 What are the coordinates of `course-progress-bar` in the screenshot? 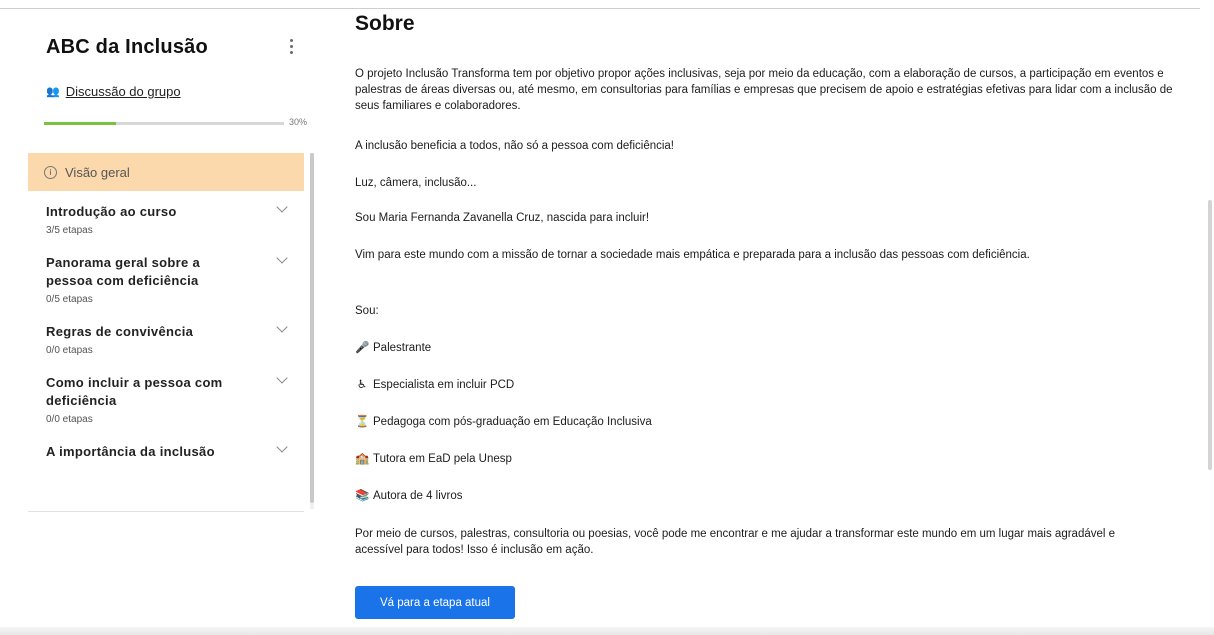 It's located at (164, 123).